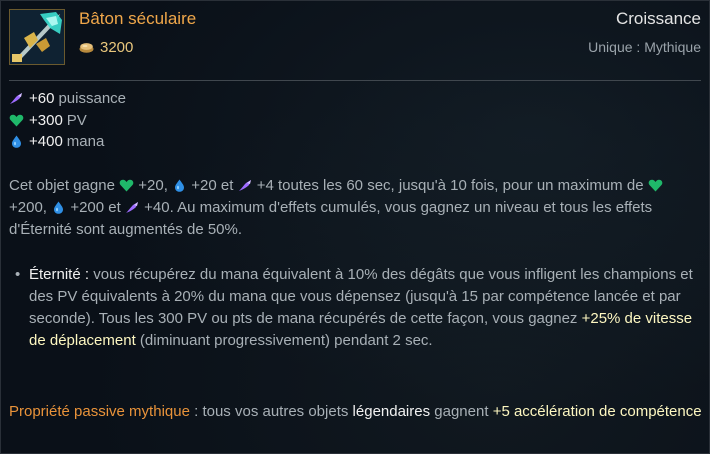 This screenshot has width=710, height=454. I want to click on gold-coin-icon, so click(86, 48).